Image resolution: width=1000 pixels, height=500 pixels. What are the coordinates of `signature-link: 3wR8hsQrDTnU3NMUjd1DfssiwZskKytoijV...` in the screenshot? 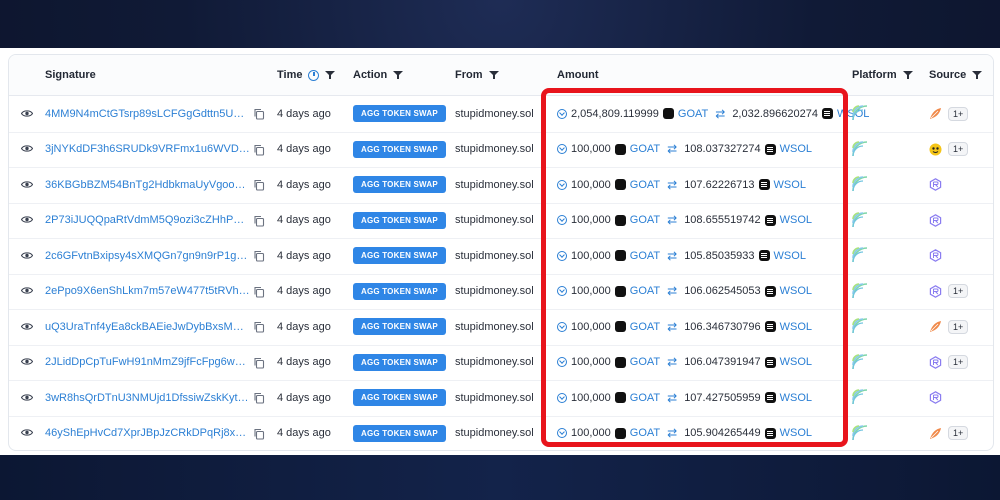 It's located at (148, 397).